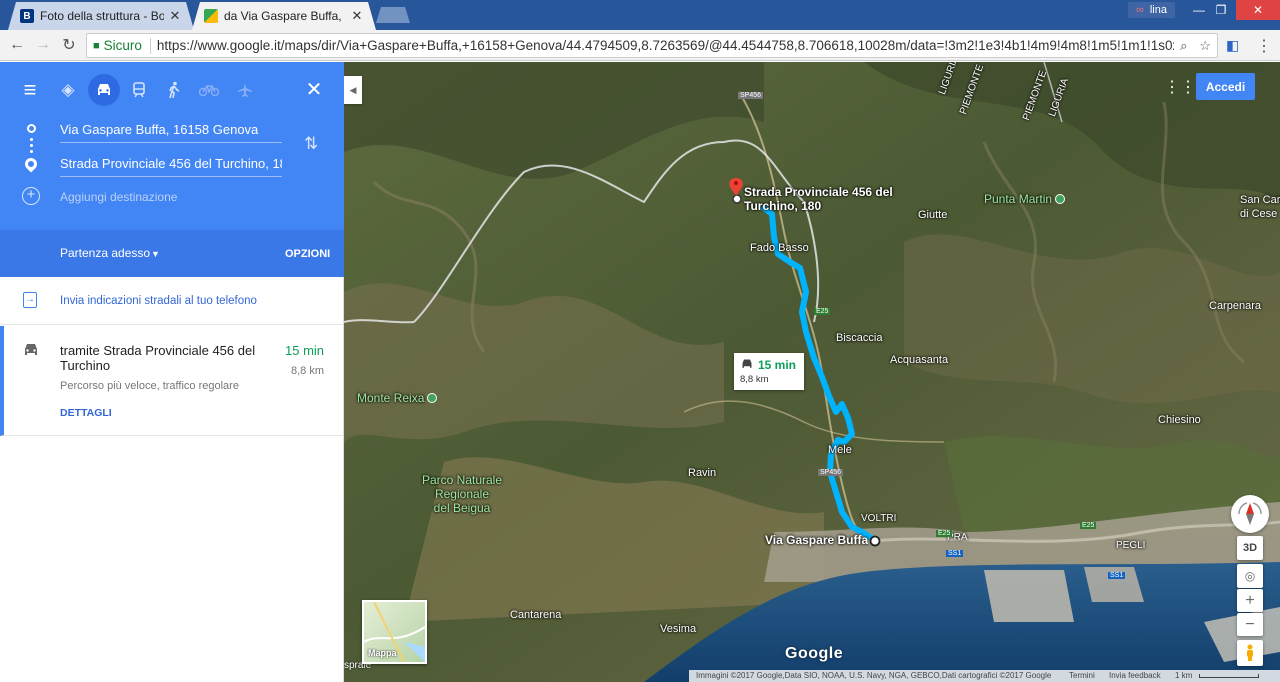  Describe the element at coordinates (1250, 548) in the screenshot. I see `3d-toggle-button: 3D` at that location.